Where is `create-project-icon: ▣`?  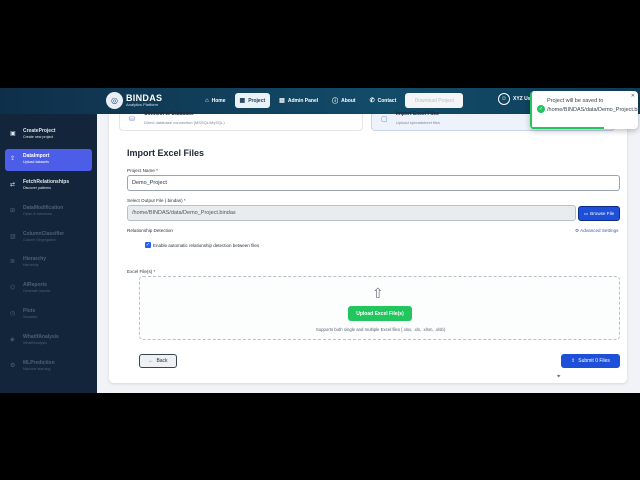
create-project-icon: ▣ is located at coordinates (13, 134).